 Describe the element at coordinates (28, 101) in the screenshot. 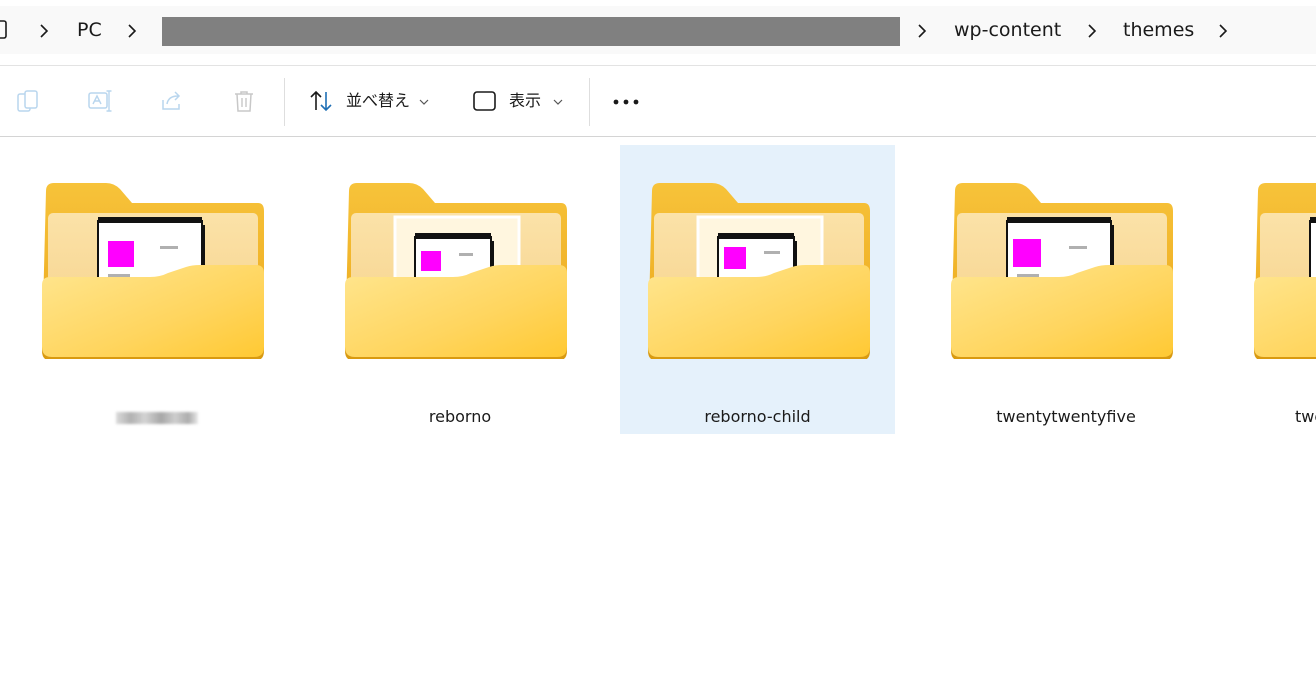

I see `copy-icon` at that location.